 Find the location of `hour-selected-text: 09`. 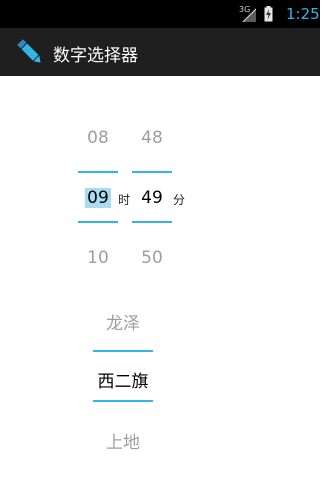

hour-selected-text: 09 is located at coordinates (98, 198).